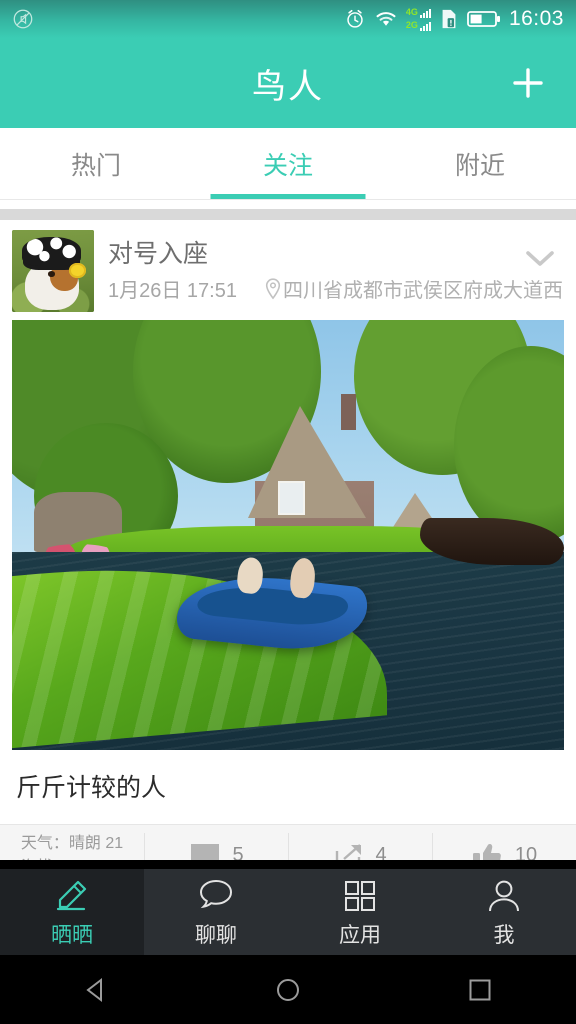  I want to click on signal-4g-label: 4G, so click(411, 12).